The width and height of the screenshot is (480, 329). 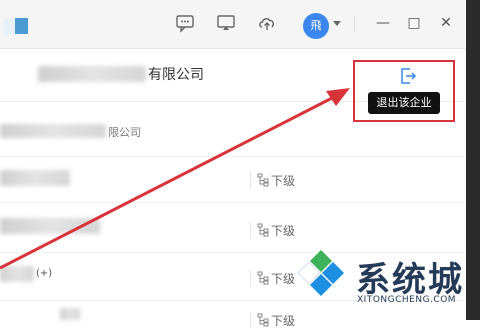 What do you see at coordinates (410, 280) in the screenshot?
I see `watermark-title: 系统城` at bounding box center [410, 280].